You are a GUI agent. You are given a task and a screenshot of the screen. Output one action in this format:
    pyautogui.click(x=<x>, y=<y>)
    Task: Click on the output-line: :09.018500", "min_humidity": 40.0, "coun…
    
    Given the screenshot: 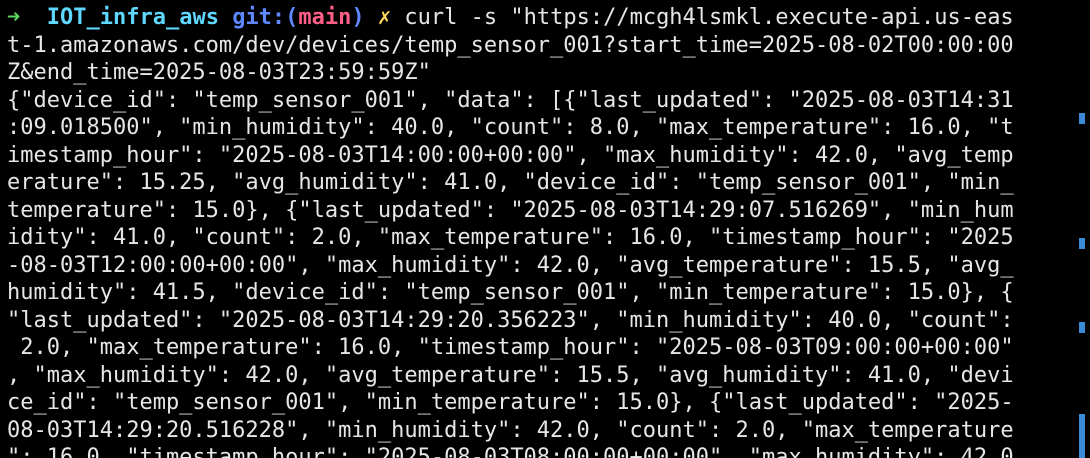 What is the action you would take?
    pyautogui.click(x=510, y=127)
    